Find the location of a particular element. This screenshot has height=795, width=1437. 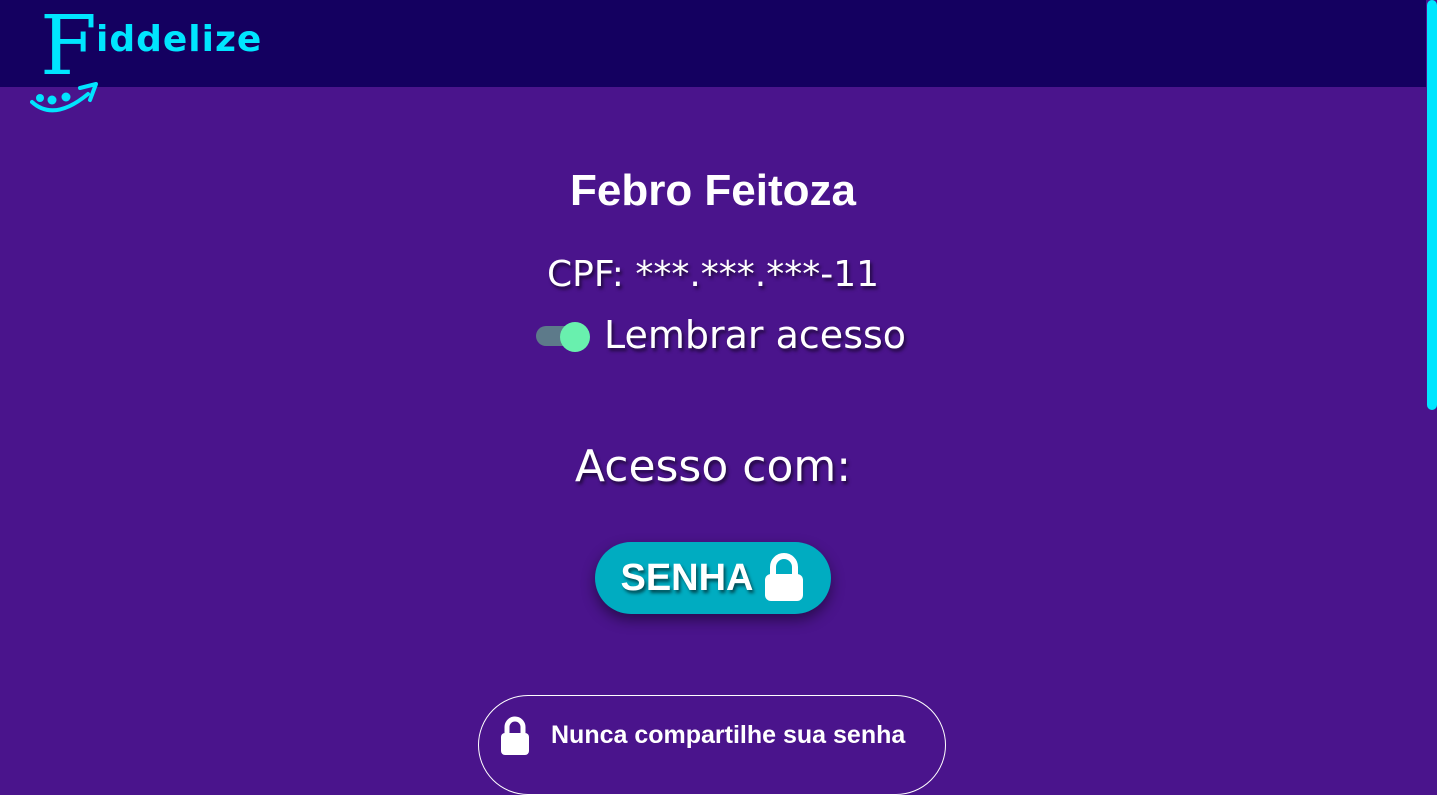

access-title: Acesso com: is located at coordinates (713, 466).